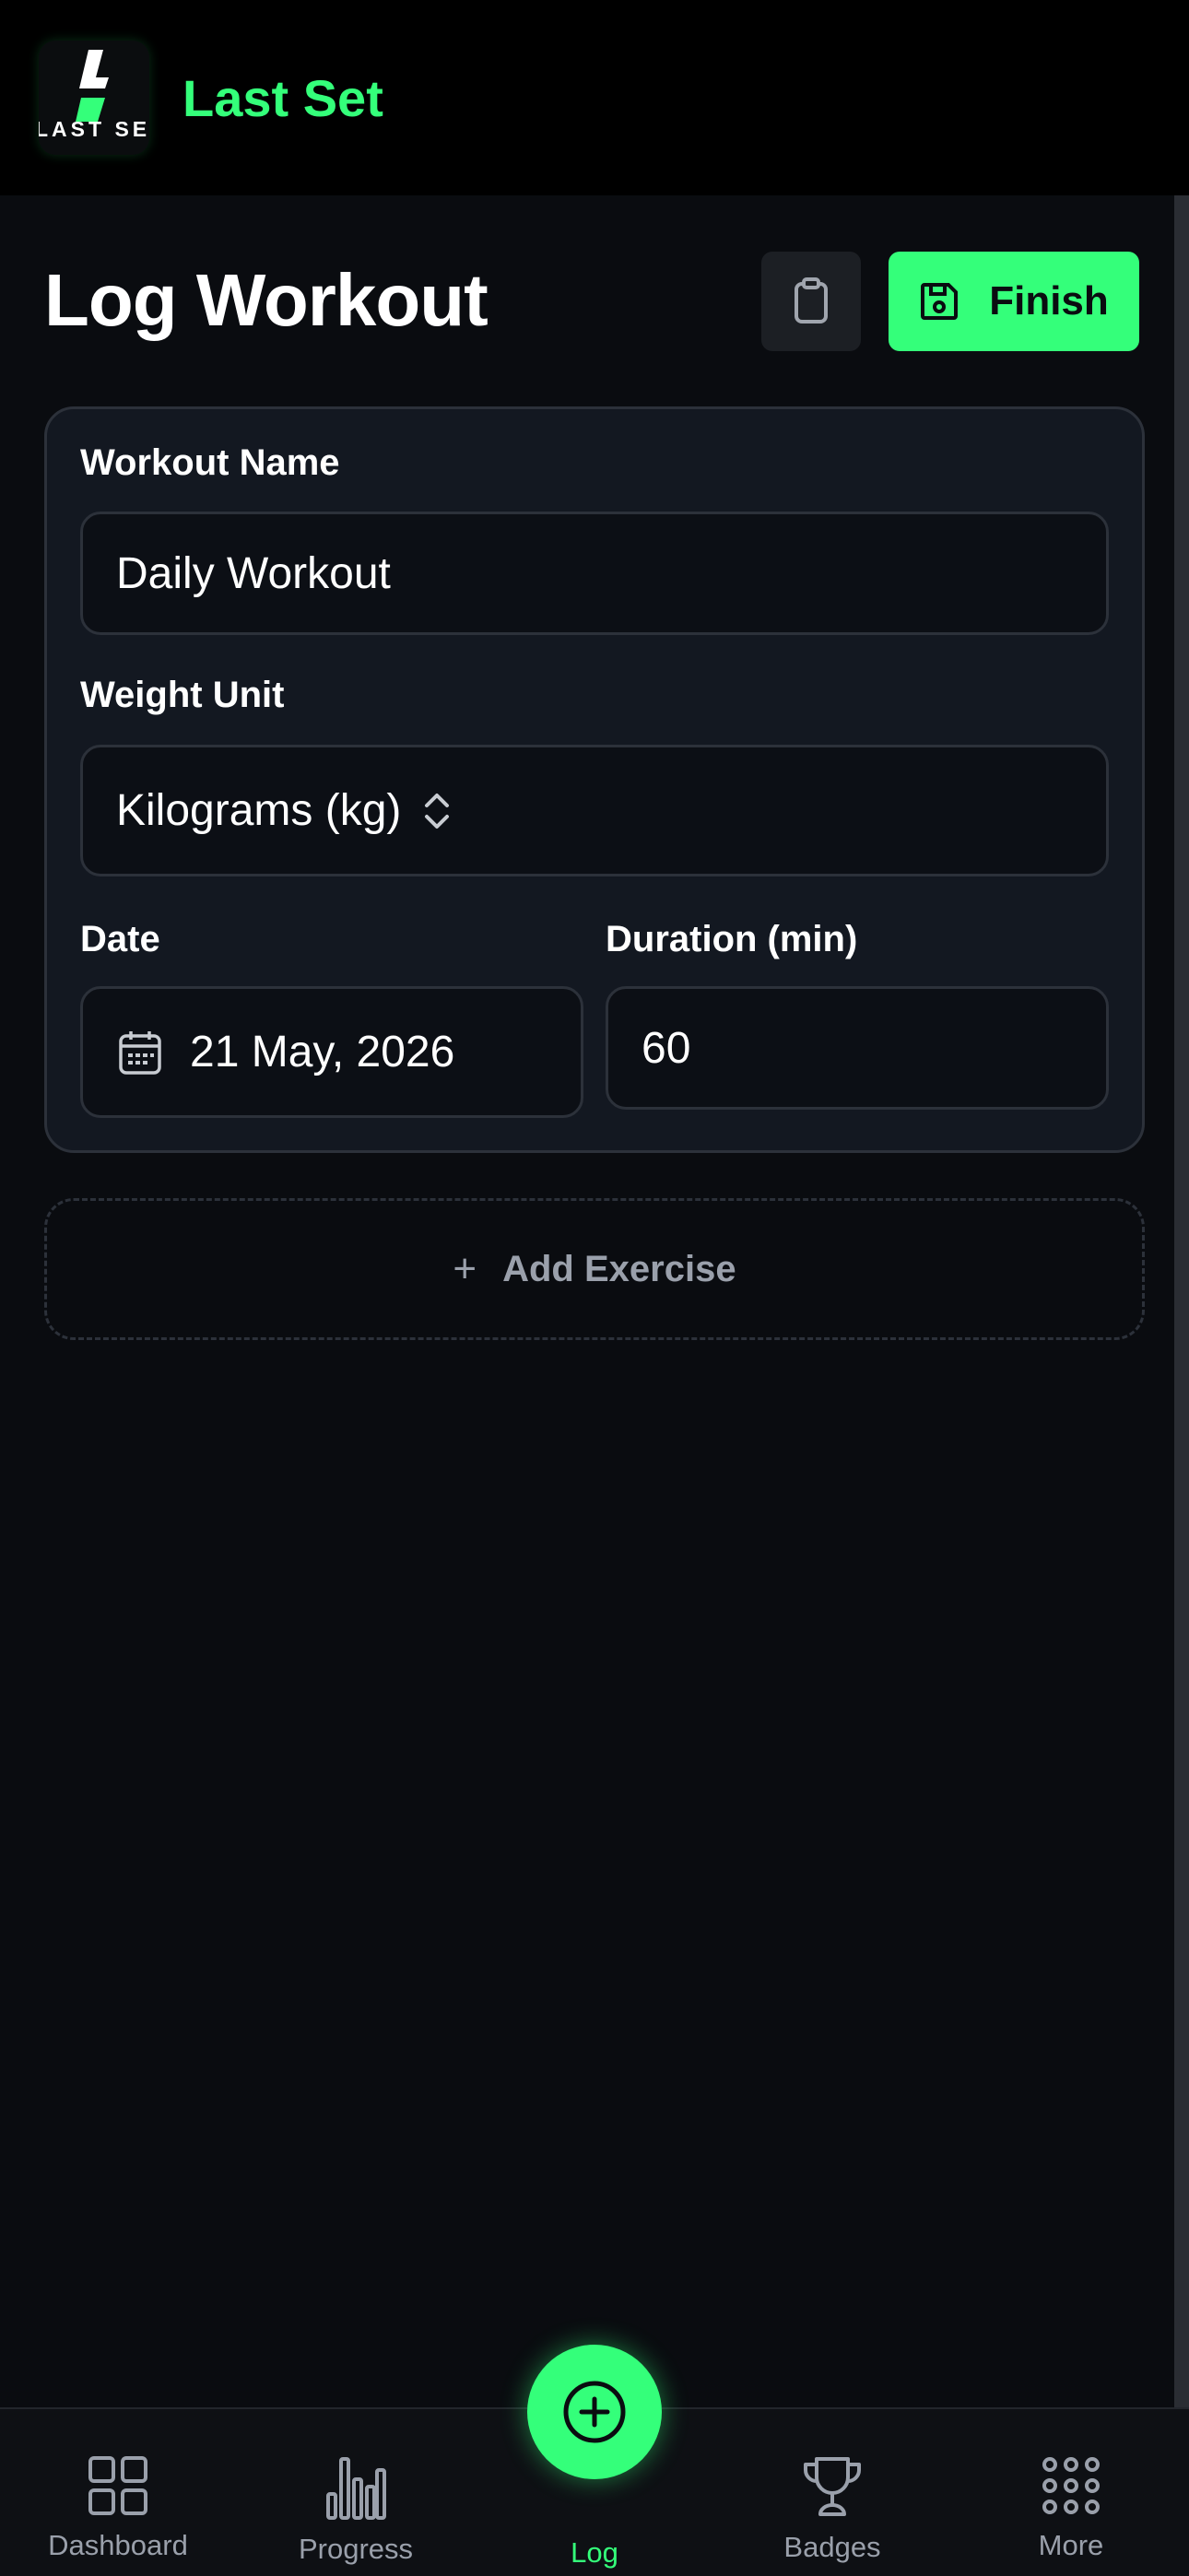  I want to click on plus-icon: +, so click(465, 1268).